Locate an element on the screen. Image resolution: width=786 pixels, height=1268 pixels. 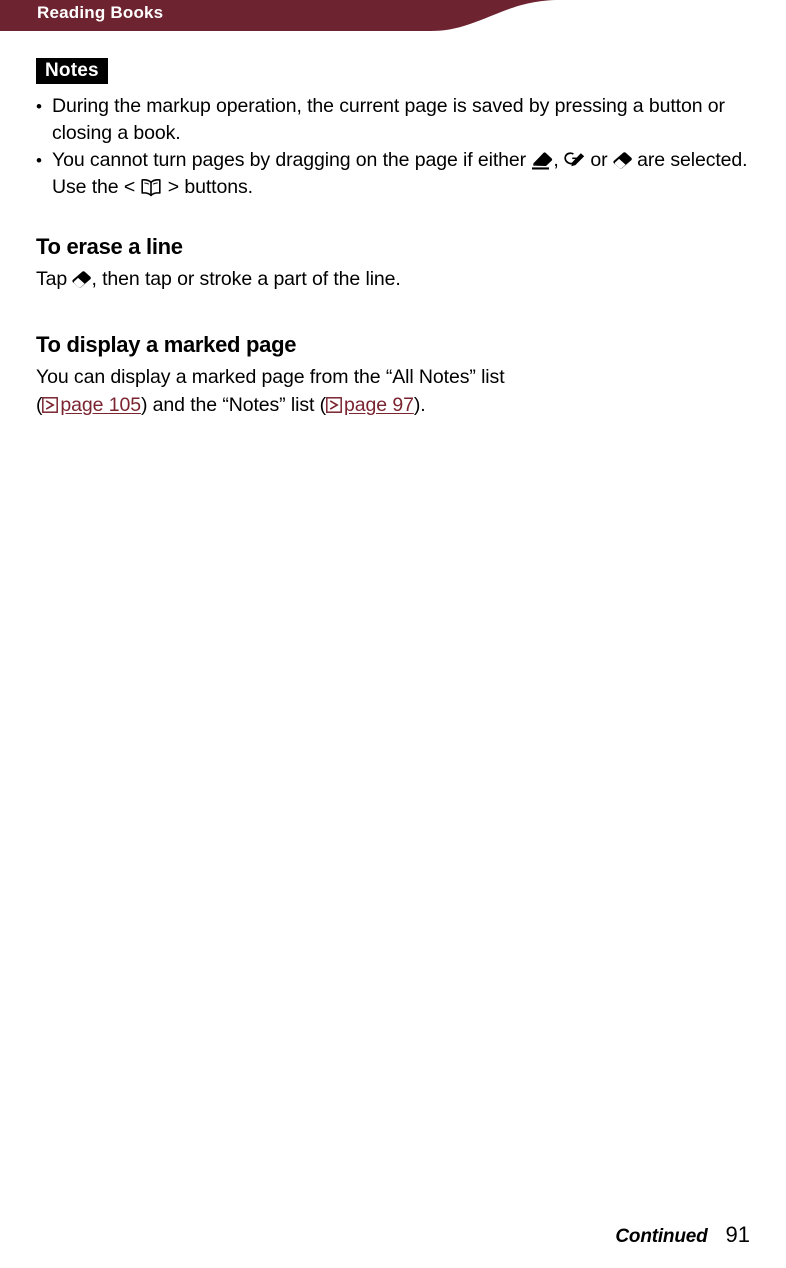
page-reference-link-97: page 97 is located at coordinates (370, 405).